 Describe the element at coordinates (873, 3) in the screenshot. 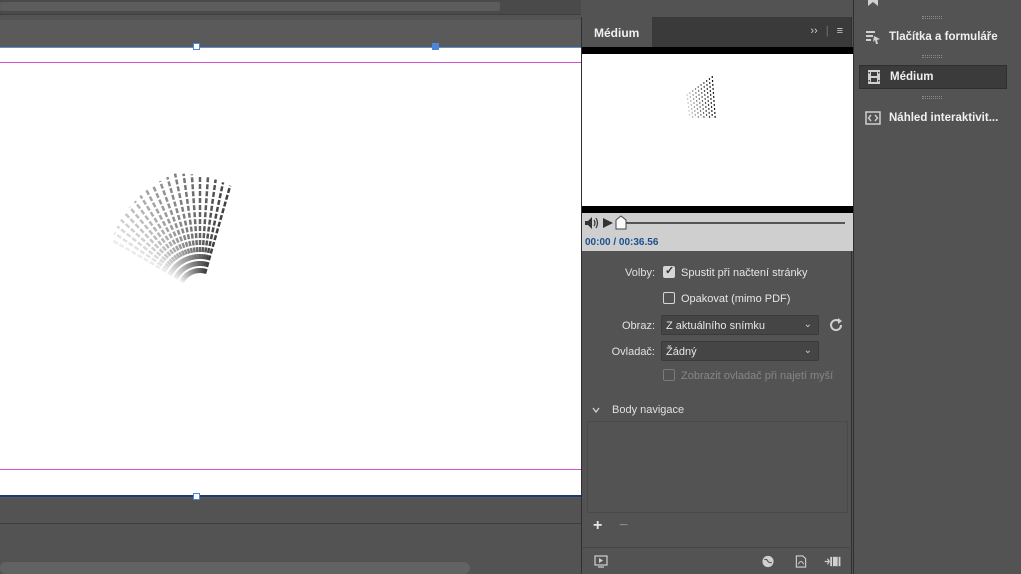

I see `bookmark-icon` at that location.